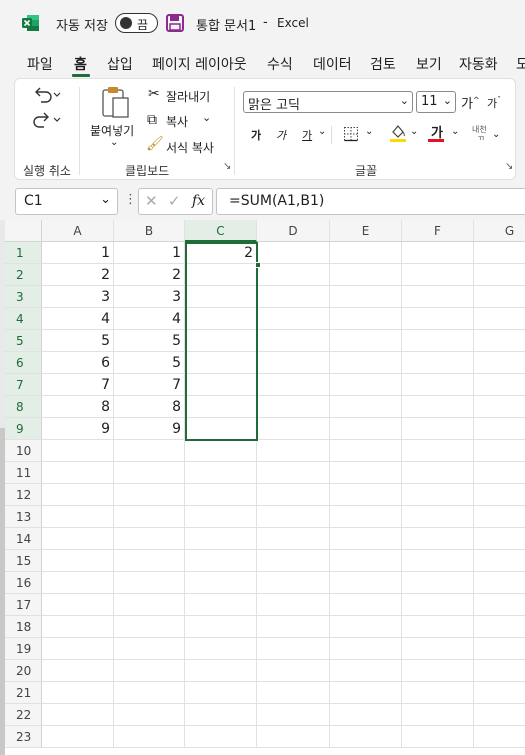 The image size is (525, 755). What do you see at coordinates (293, 407) in the screenshot?
I see `cell-d8` at bounding box center [293, 407].